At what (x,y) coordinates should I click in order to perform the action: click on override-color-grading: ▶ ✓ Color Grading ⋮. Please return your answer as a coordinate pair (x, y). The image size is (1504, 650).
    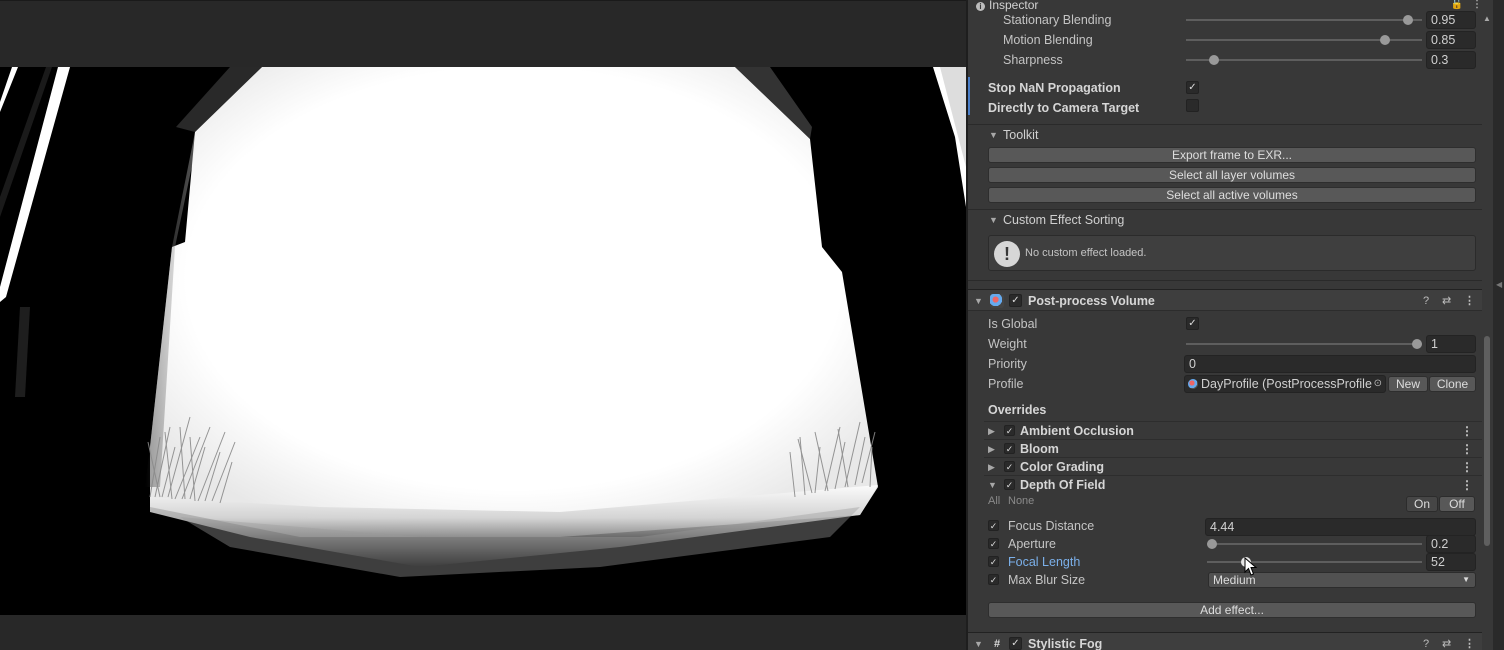
    Looking at the image, I should click on (1233, 466).